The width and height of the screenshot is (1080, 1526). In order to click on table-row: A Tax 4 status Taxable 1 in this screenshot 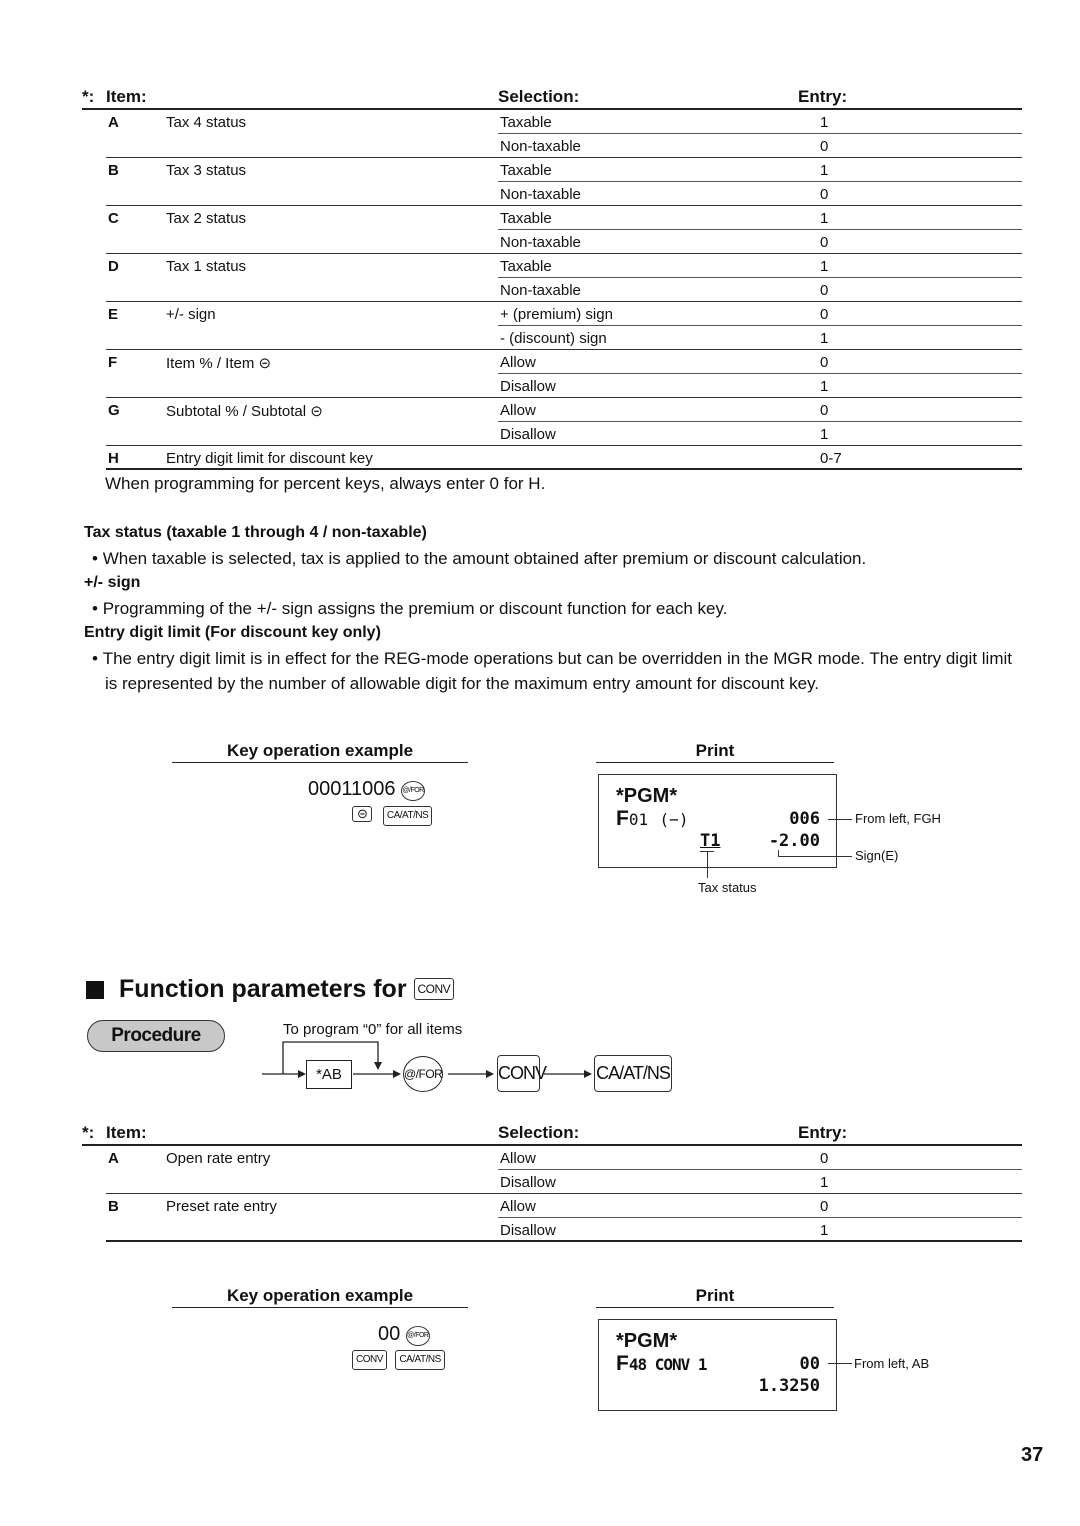, I will do `click(552, 122)`.